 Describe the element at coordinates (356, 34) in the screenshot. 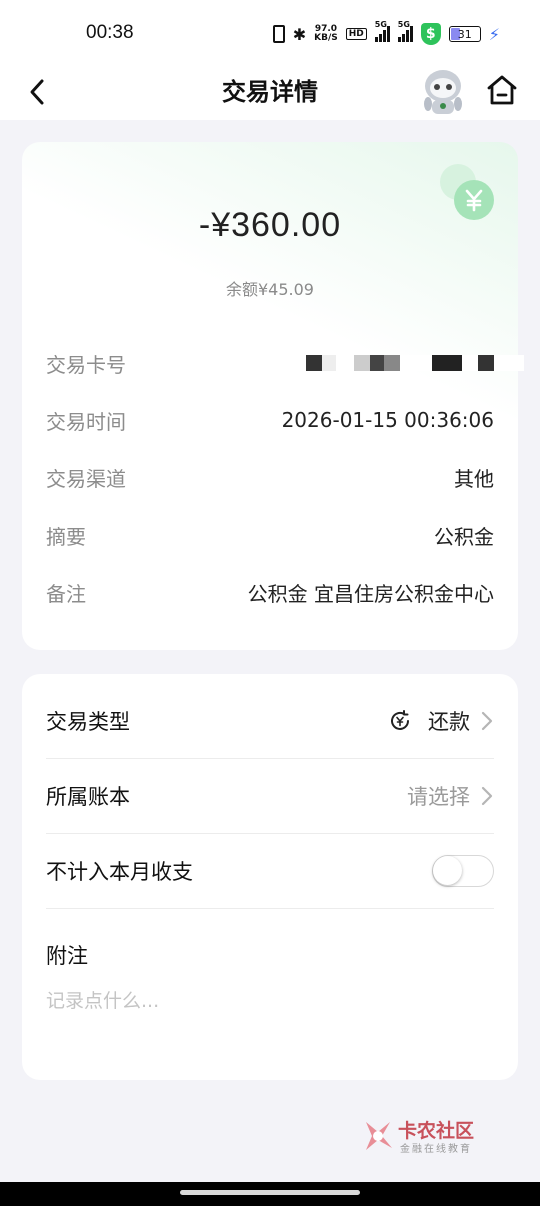

I see `hd-icon: HD` at that location.